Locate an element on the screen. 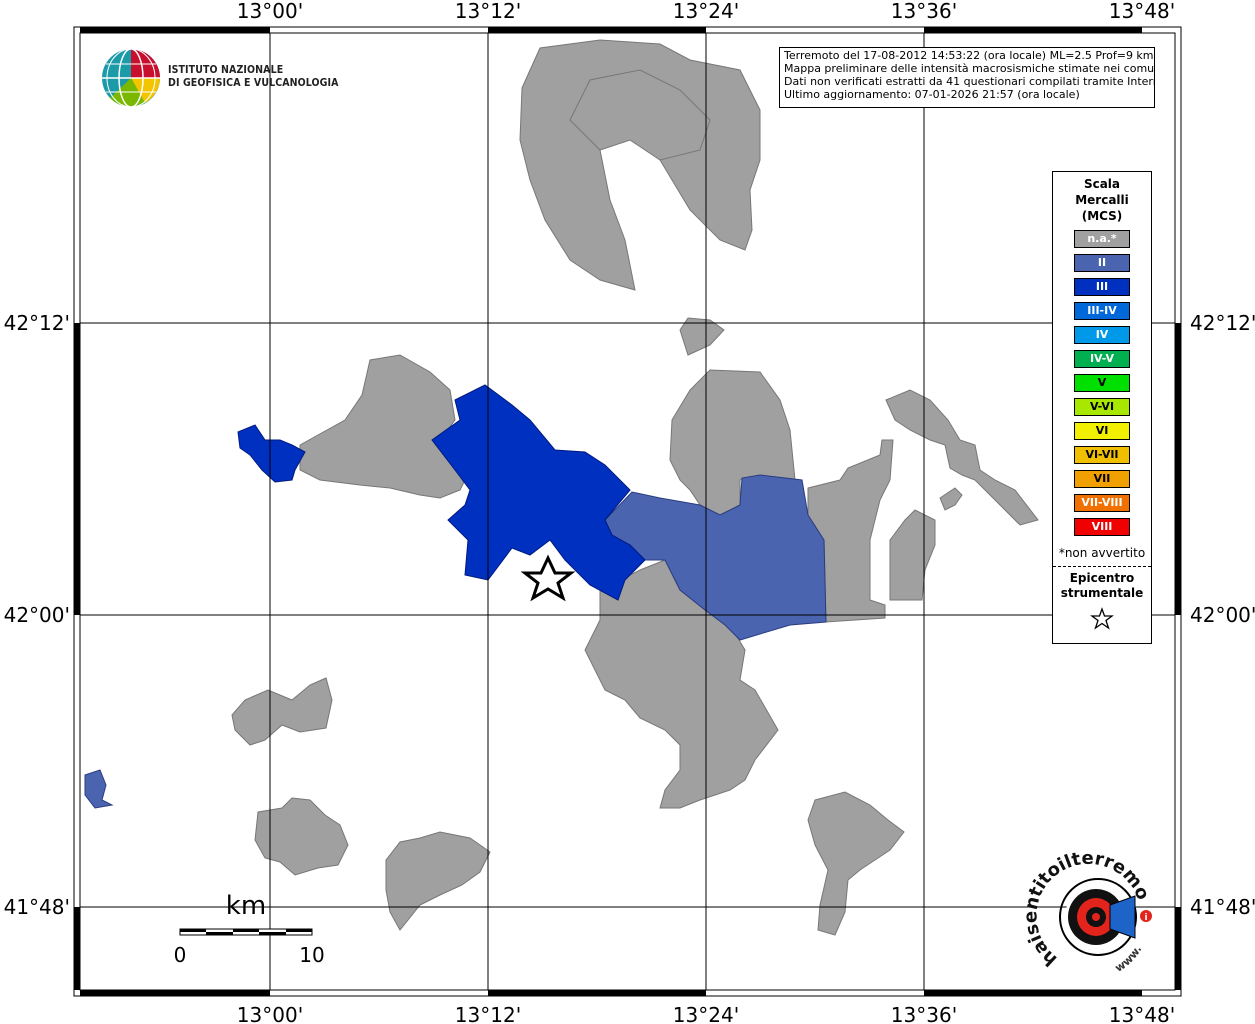  lon-label-bottom-5: 13°48' is located at coordinates (1142, 1013).